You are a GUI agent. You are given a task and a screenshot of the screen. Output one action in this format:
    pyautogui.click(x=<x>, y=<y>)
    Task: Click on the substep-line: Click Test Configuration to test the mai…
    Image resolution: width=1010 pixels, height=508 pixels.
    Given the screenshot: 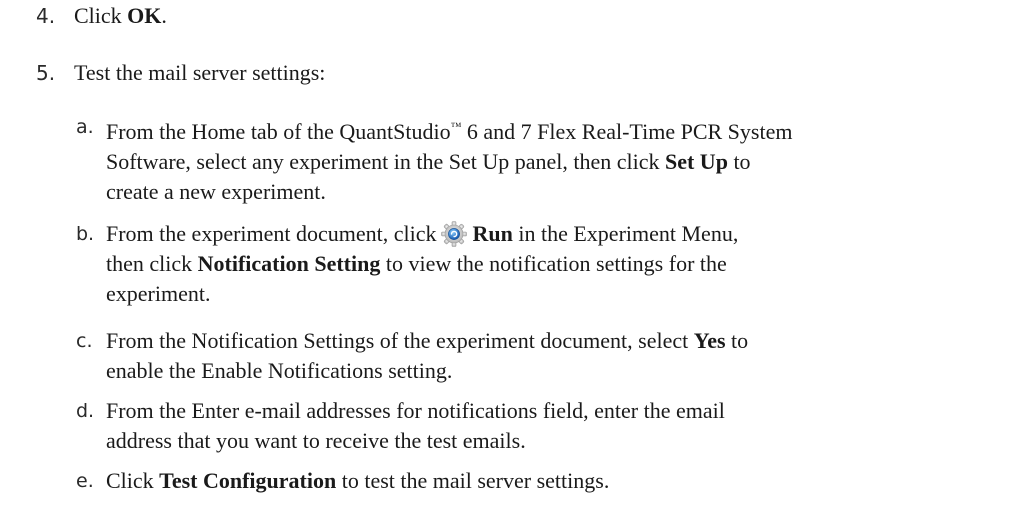 What is the action you would take?
    pyautogui.click(x=541, y=481)
    